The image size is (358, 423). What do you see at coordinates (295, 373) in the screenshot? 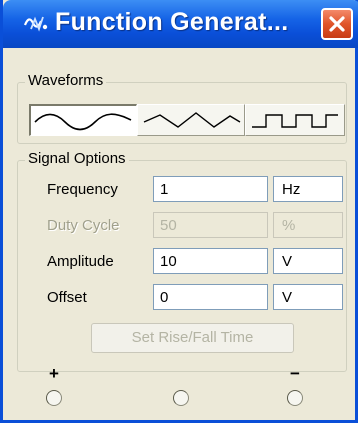
I see `negative-terminal-label: −` at bounding box center [295, 373].